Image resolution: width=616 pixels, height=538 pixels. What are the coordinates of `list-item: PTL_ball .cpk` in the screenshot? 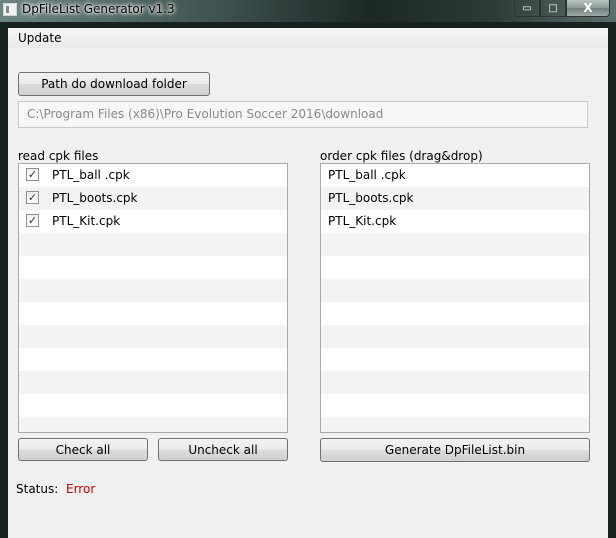 It's located at (455, 175).